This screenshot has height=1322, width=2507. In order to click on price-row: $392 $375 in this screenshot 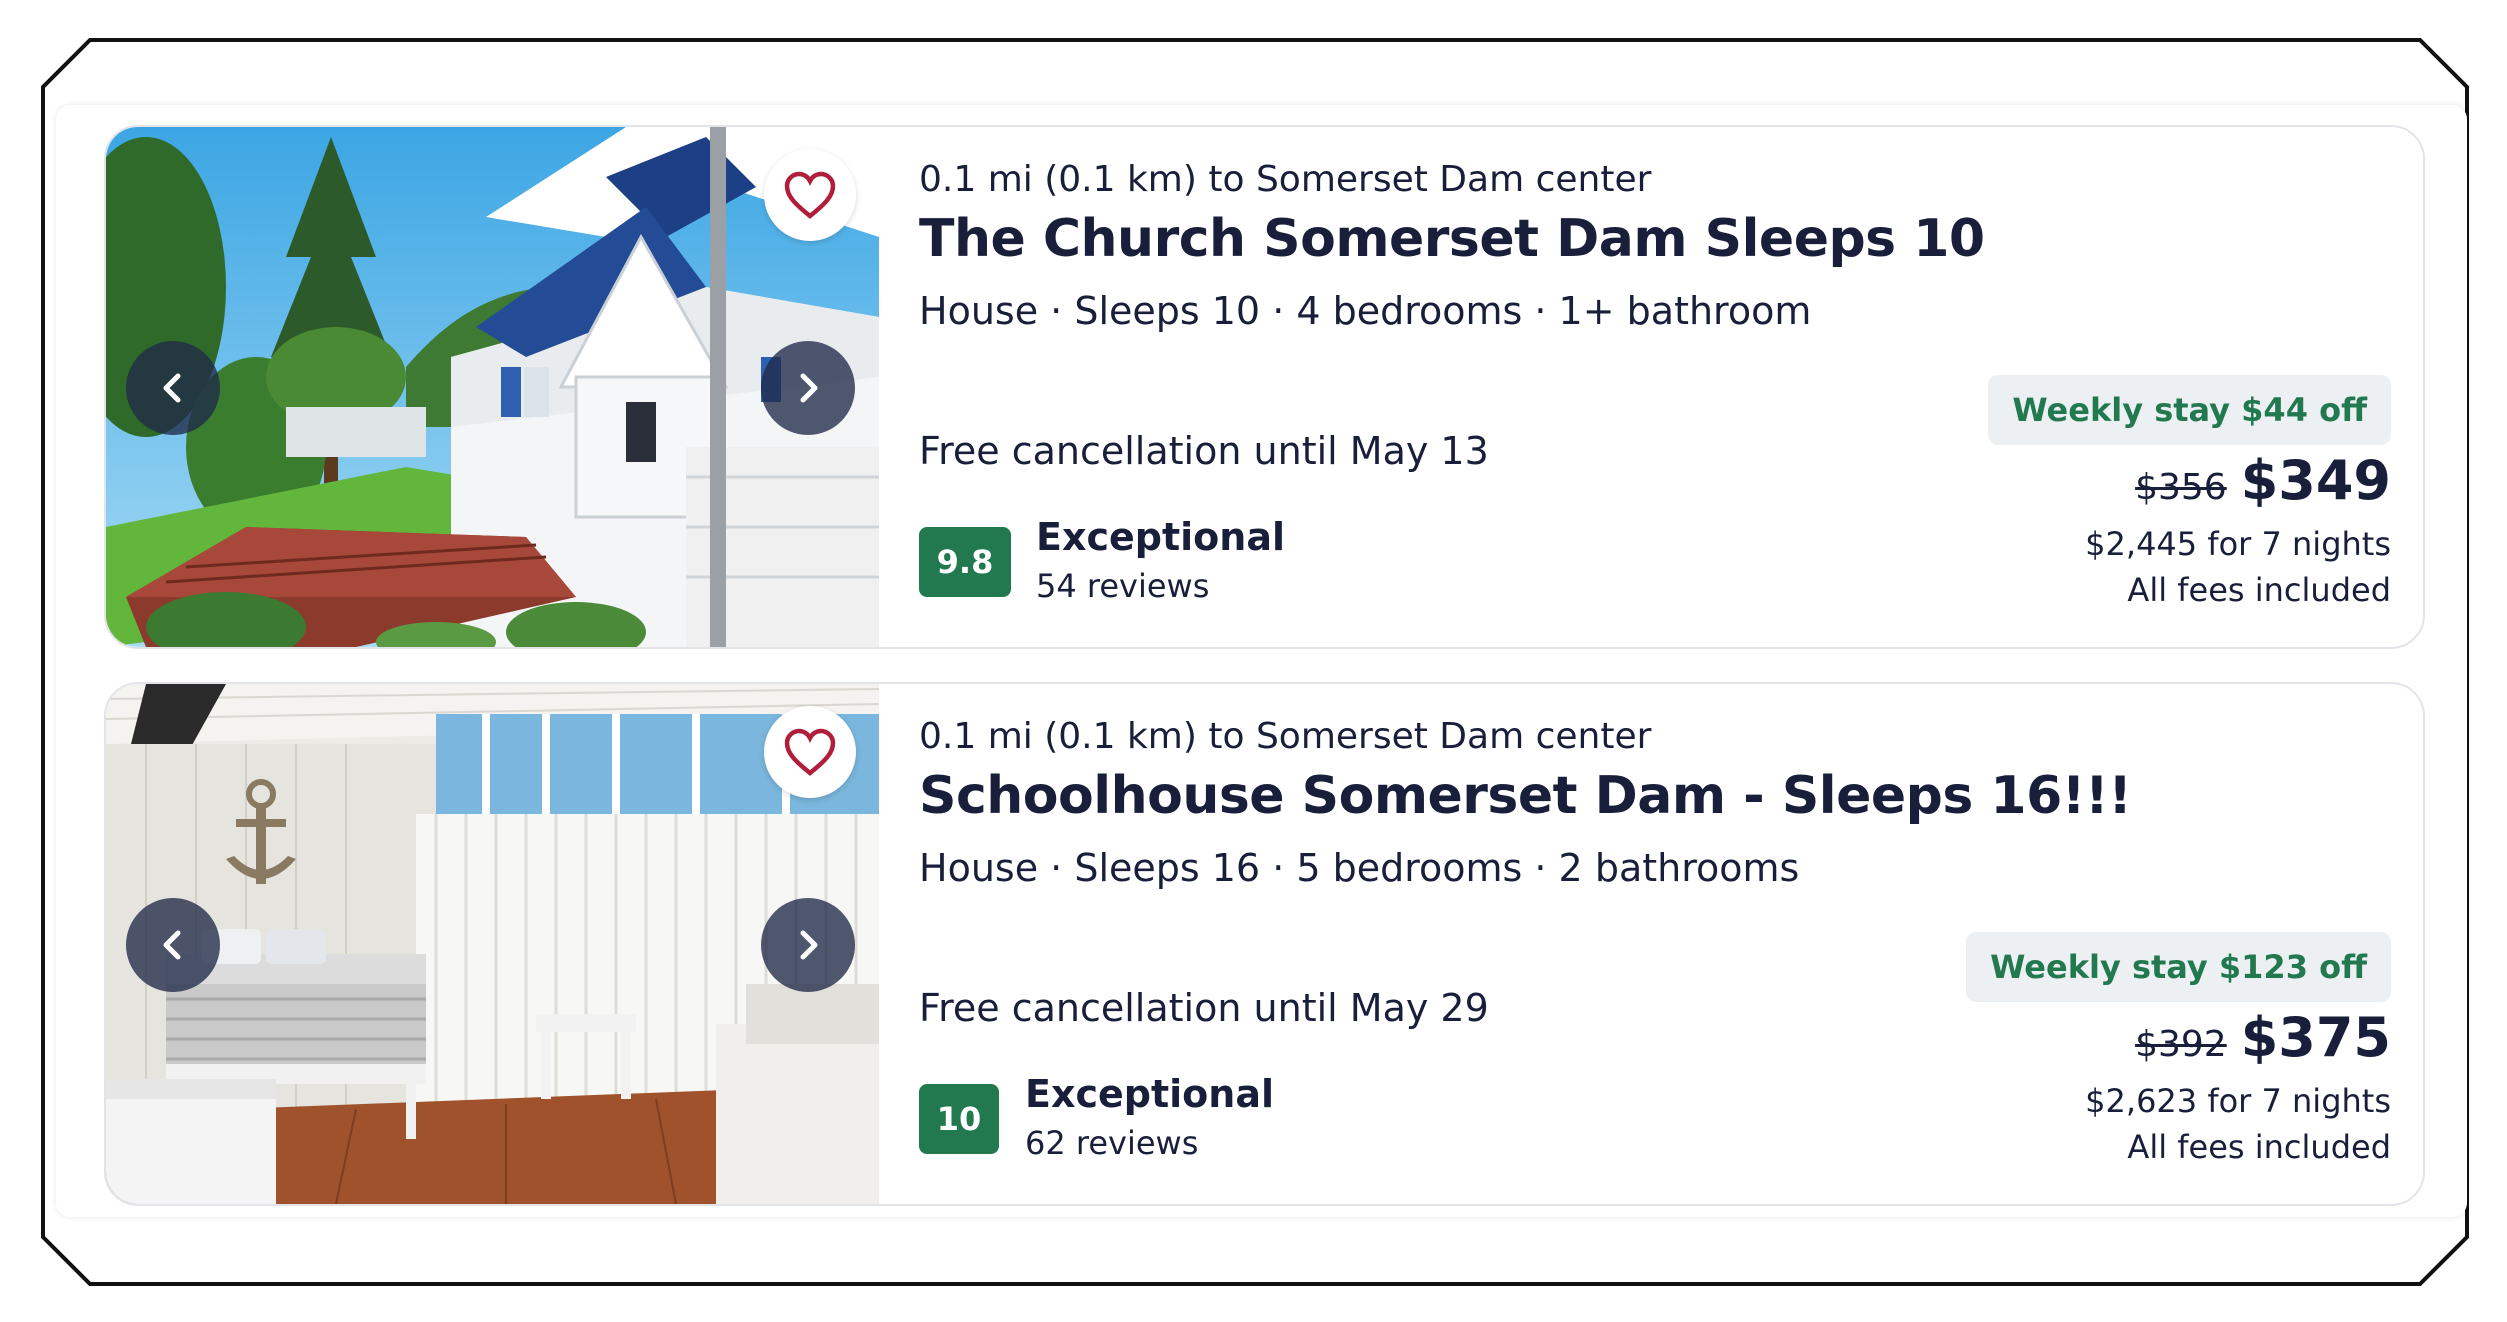, I will do `click(2263, 1037)`.